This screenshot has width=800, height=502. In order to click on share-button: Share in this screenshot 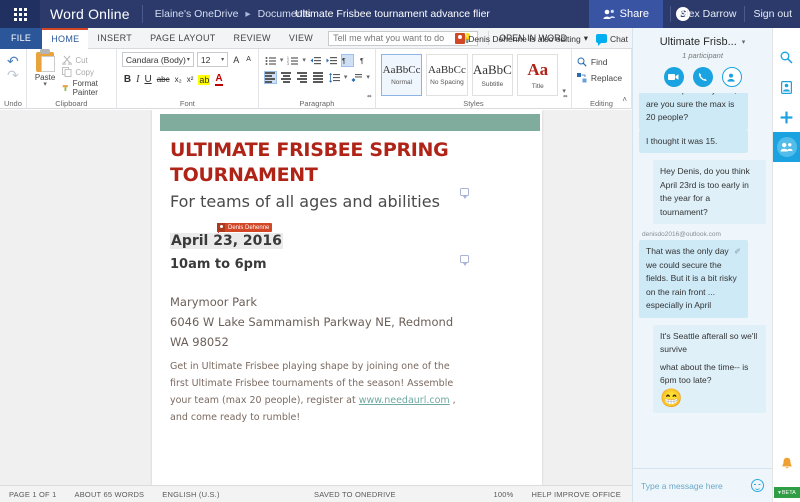, I will do `click(625, 14)`.